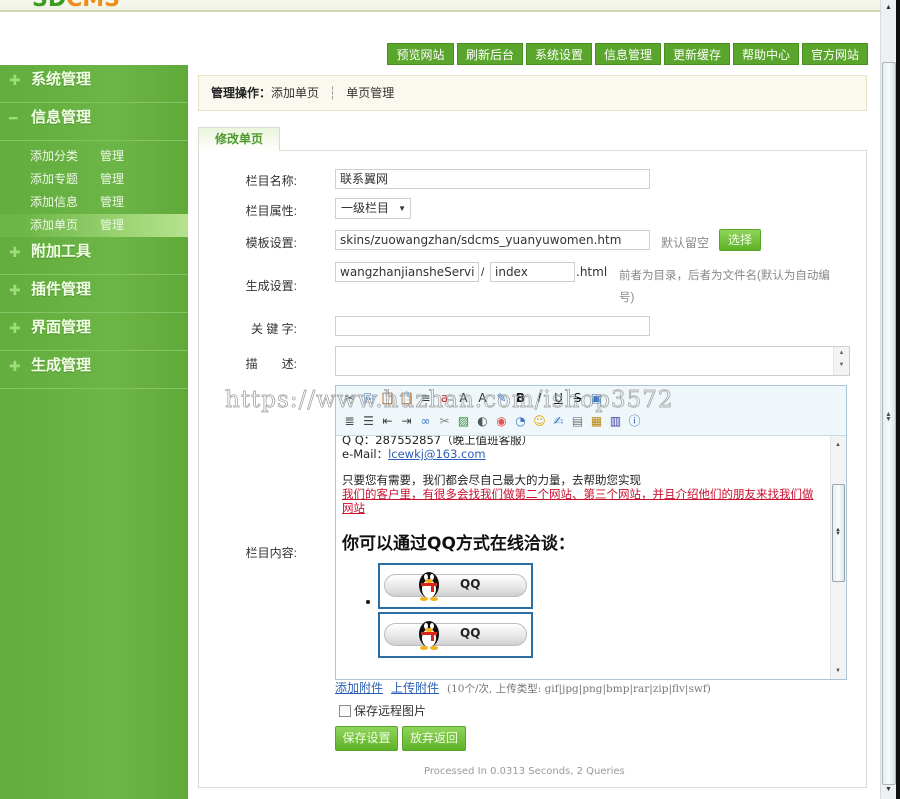 The height and width of the screenshot is (799, 900). Describe the element at coordinates (65, 179) in the screenshot. I see `add-topic-link: 添加专题` at that location.